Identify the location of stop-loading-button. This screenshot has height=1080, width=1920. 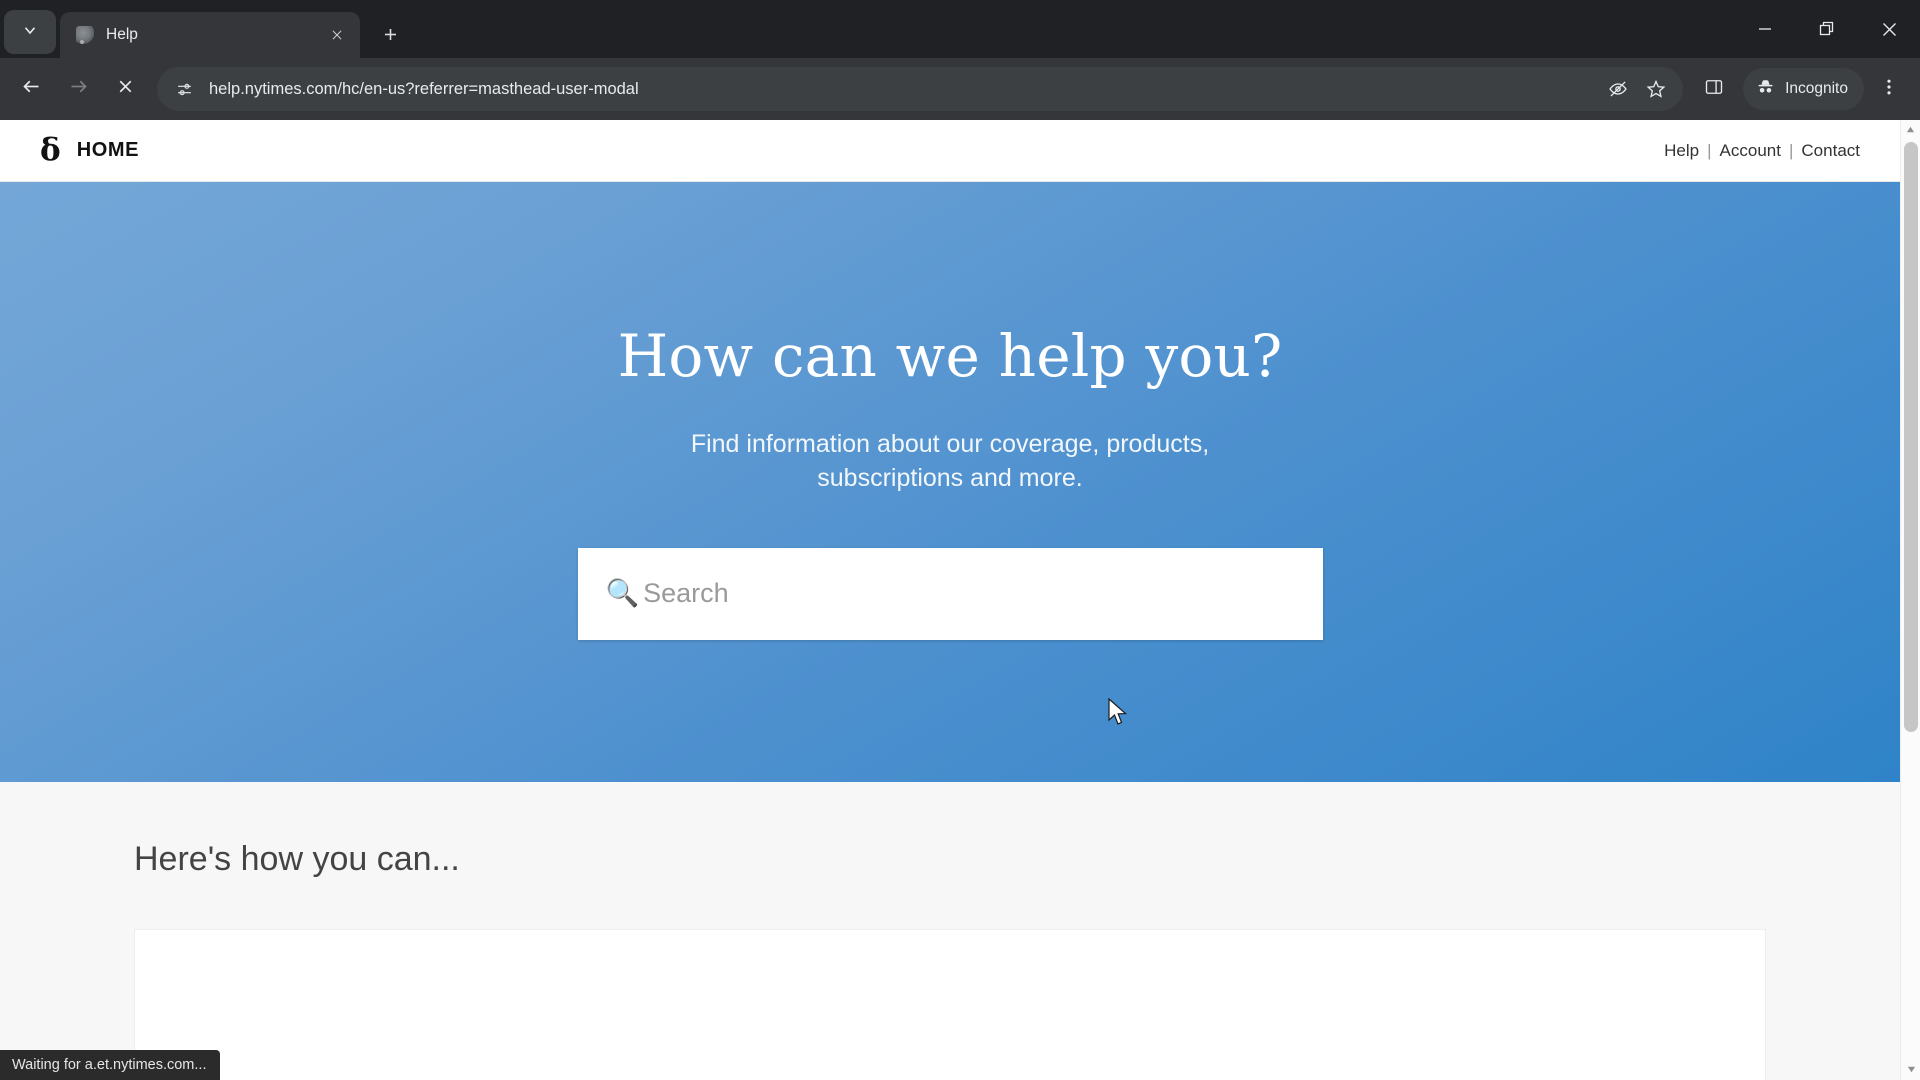
(125, 89).